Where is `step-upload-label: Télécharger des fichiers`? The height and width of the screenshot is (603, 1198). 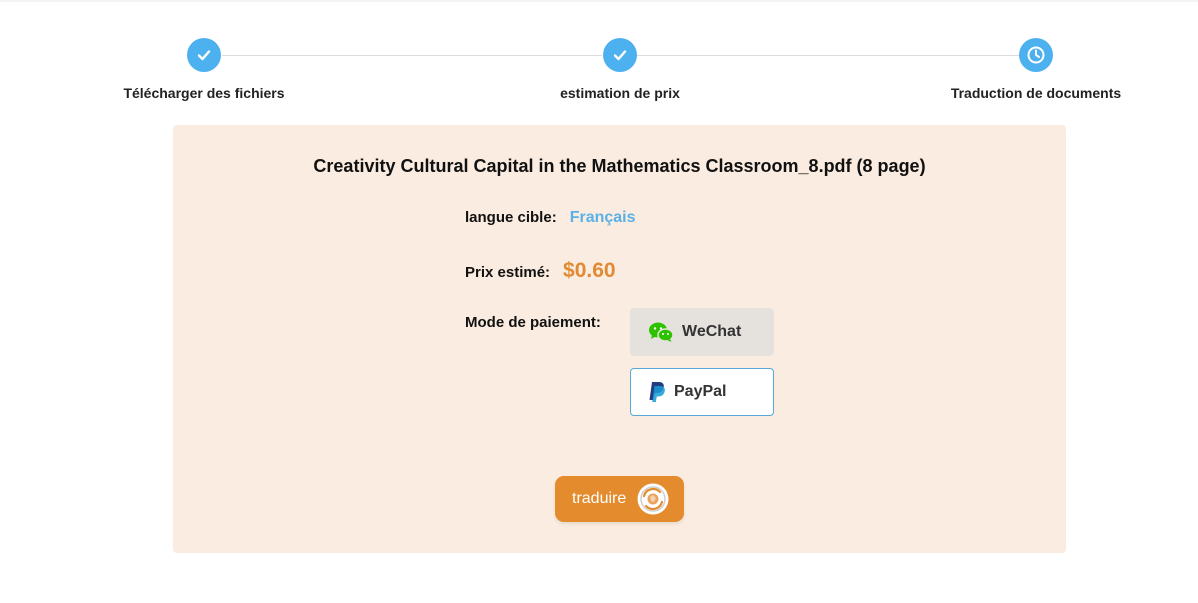 step-upload-label: Télécharger des fichiers is located at coordinates (204, 93).